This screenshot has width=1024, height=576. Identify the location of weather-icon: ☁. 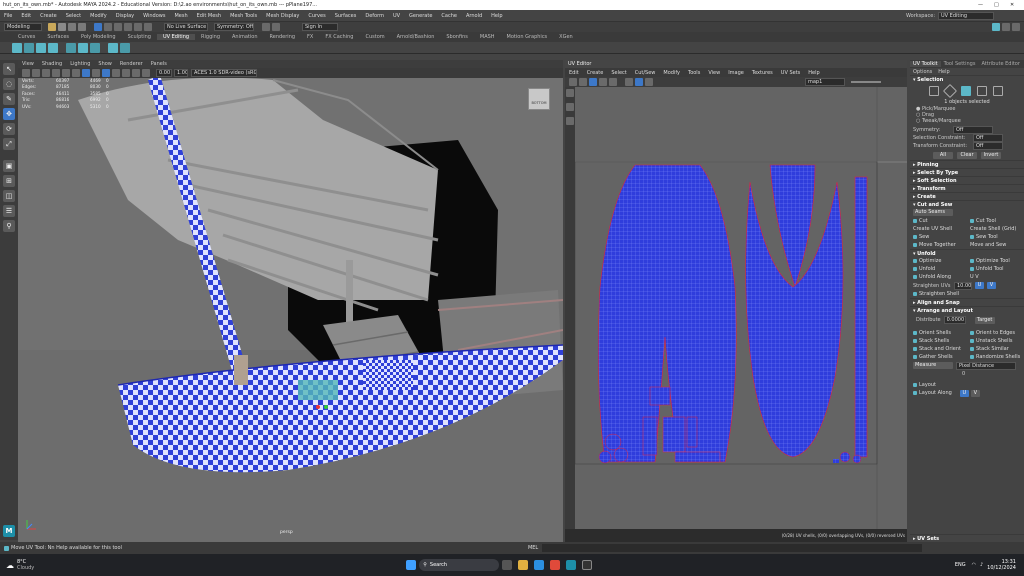
(10, 565).